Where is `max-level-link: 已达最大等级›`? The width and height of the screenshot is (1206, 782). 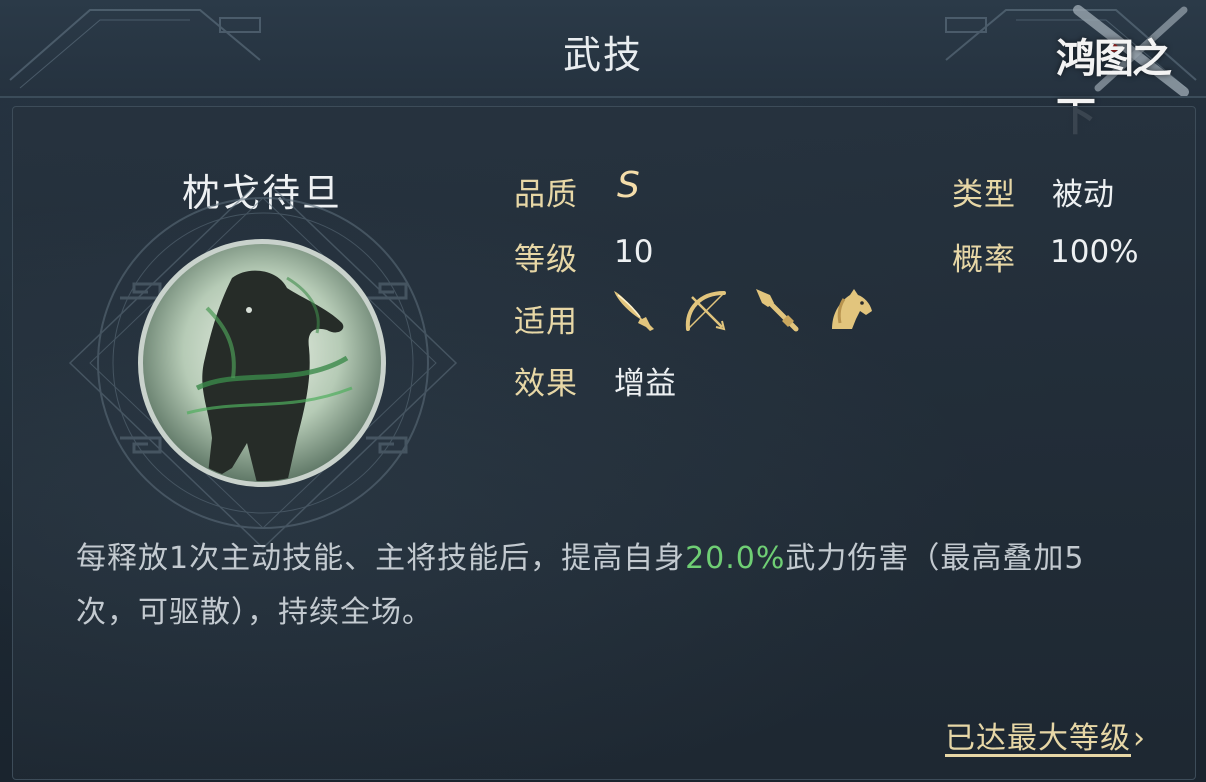 max-level-link: 已达最大等级› is located at coordinates (1045, 735).